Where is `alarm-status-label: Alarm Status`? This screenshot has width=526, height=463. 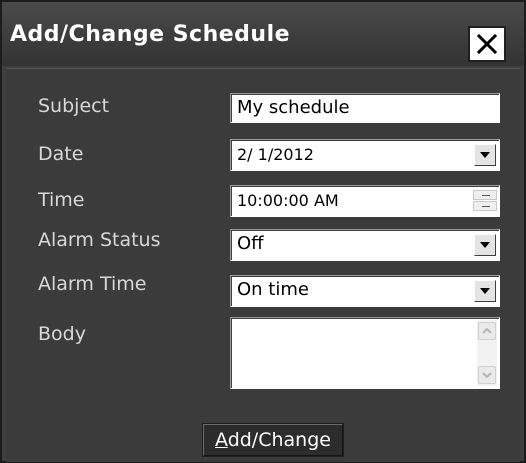
alarm-status-label: Alarm Status is located at coordinates (99, 240).